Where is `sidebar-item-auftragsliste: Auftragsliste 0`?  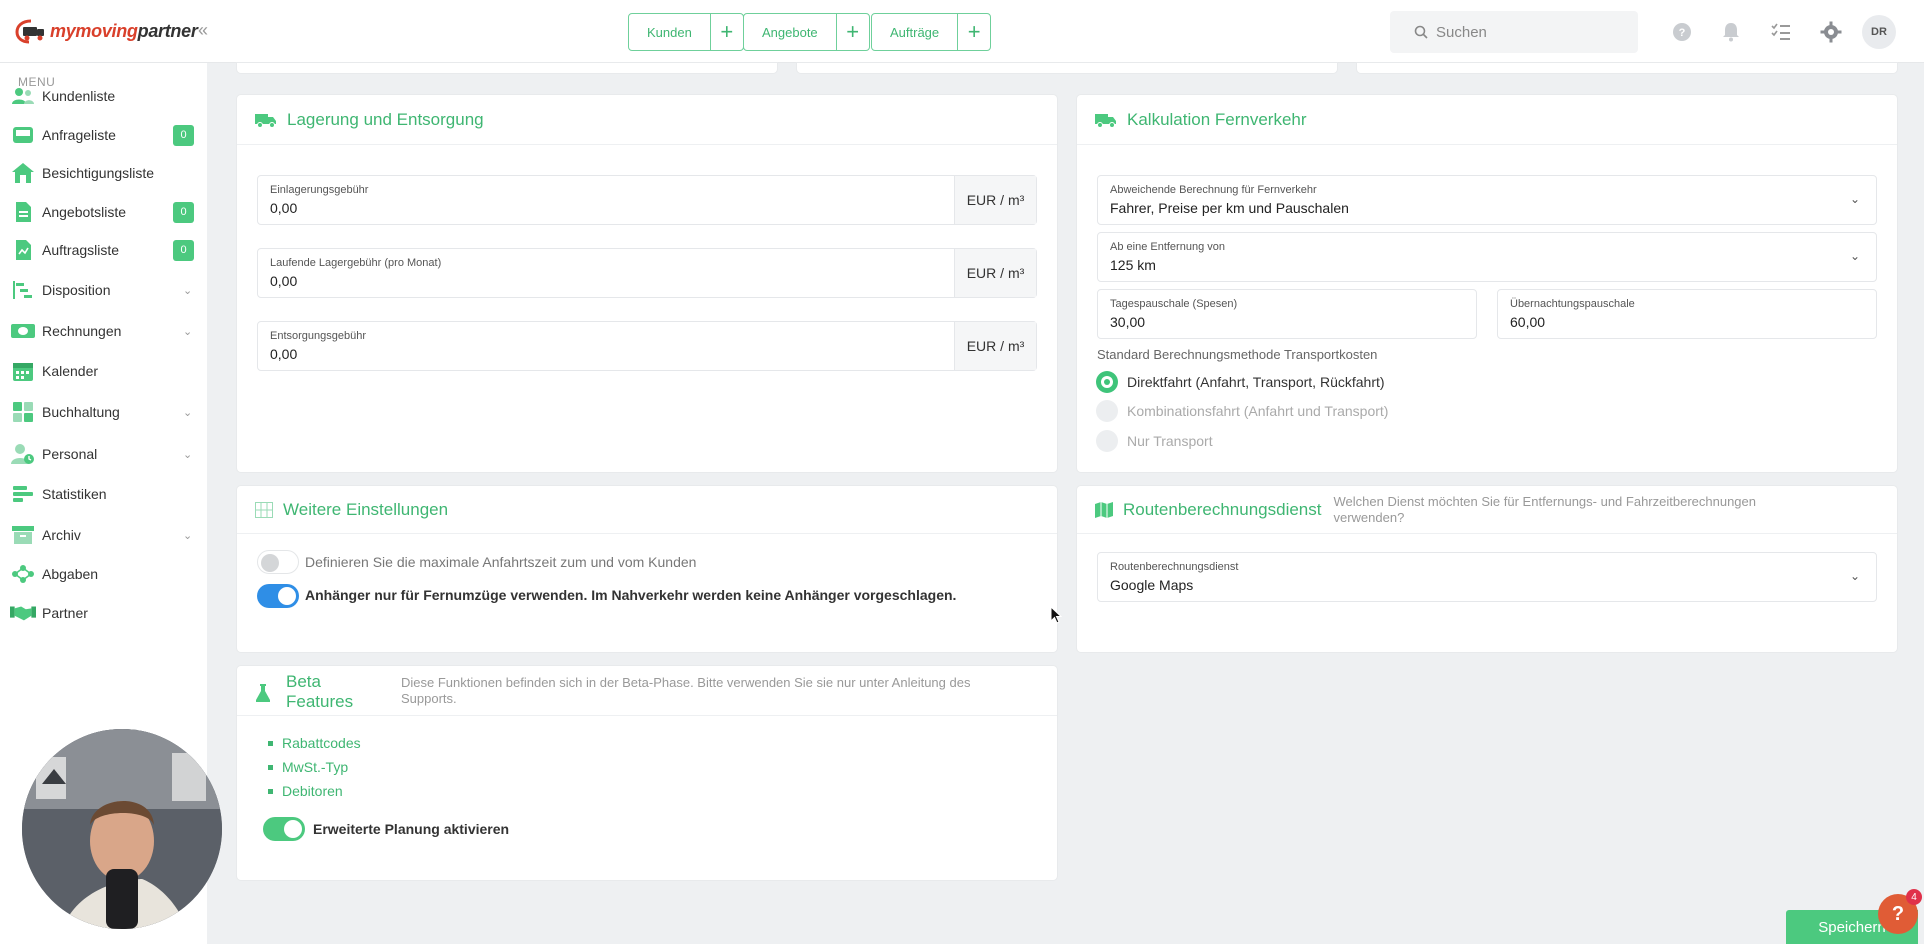
sidebar-item-auftragsliste: Auftragsliste 0 is located at coordinates (103, 250).